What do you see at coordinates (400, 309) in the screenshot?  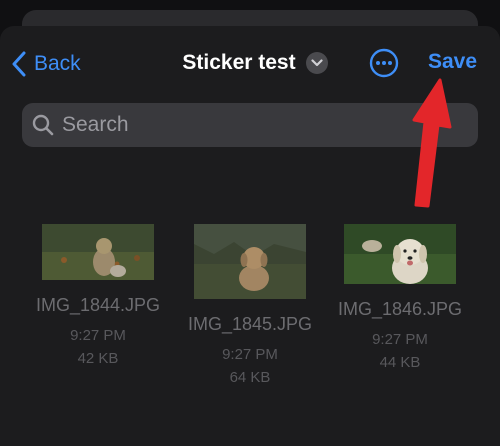 I see `file-name: IMG_1846.JPG` at bounding box center [400, 309].